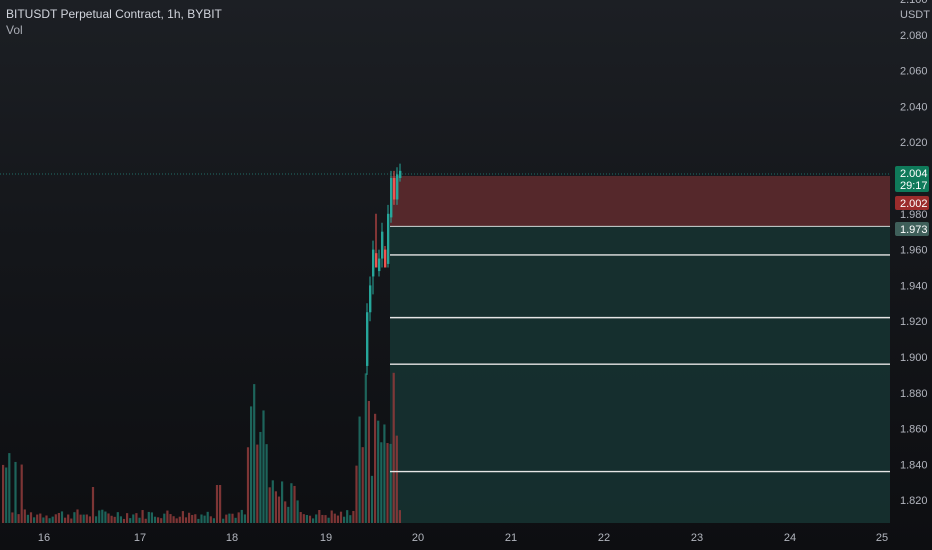 The image size is (932, 550). I want to click on x-tick-label: 19, so click(326, 538).